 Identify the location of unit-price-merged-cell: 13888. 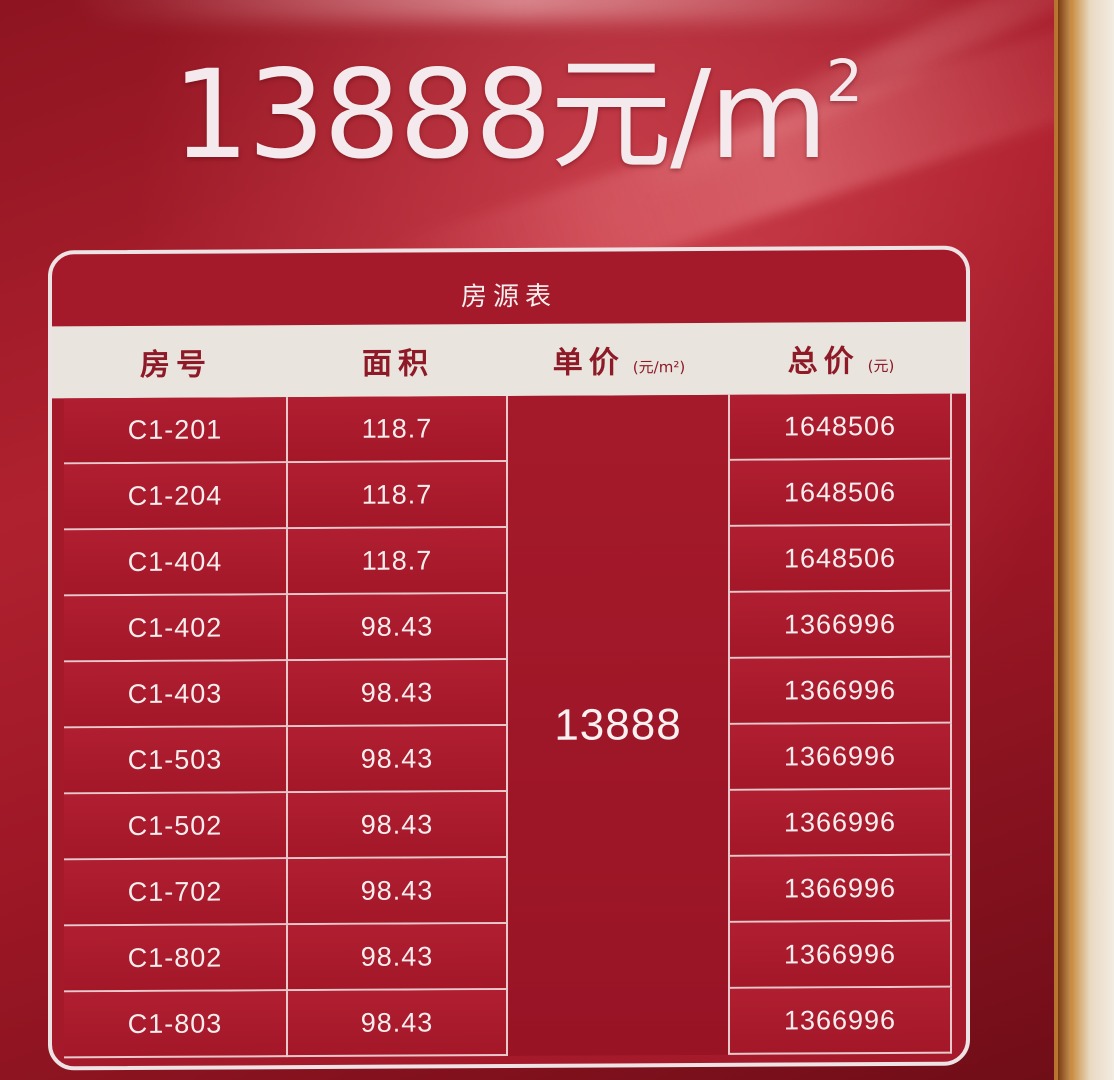
(619, 725).